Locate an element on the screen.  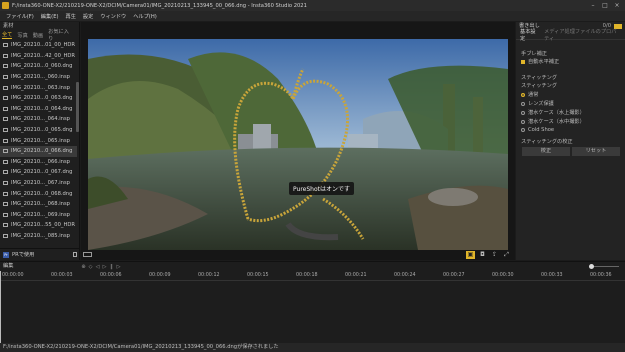
file-list-item: IMG_20210..._065.insp is located at coordinates (38, 140).